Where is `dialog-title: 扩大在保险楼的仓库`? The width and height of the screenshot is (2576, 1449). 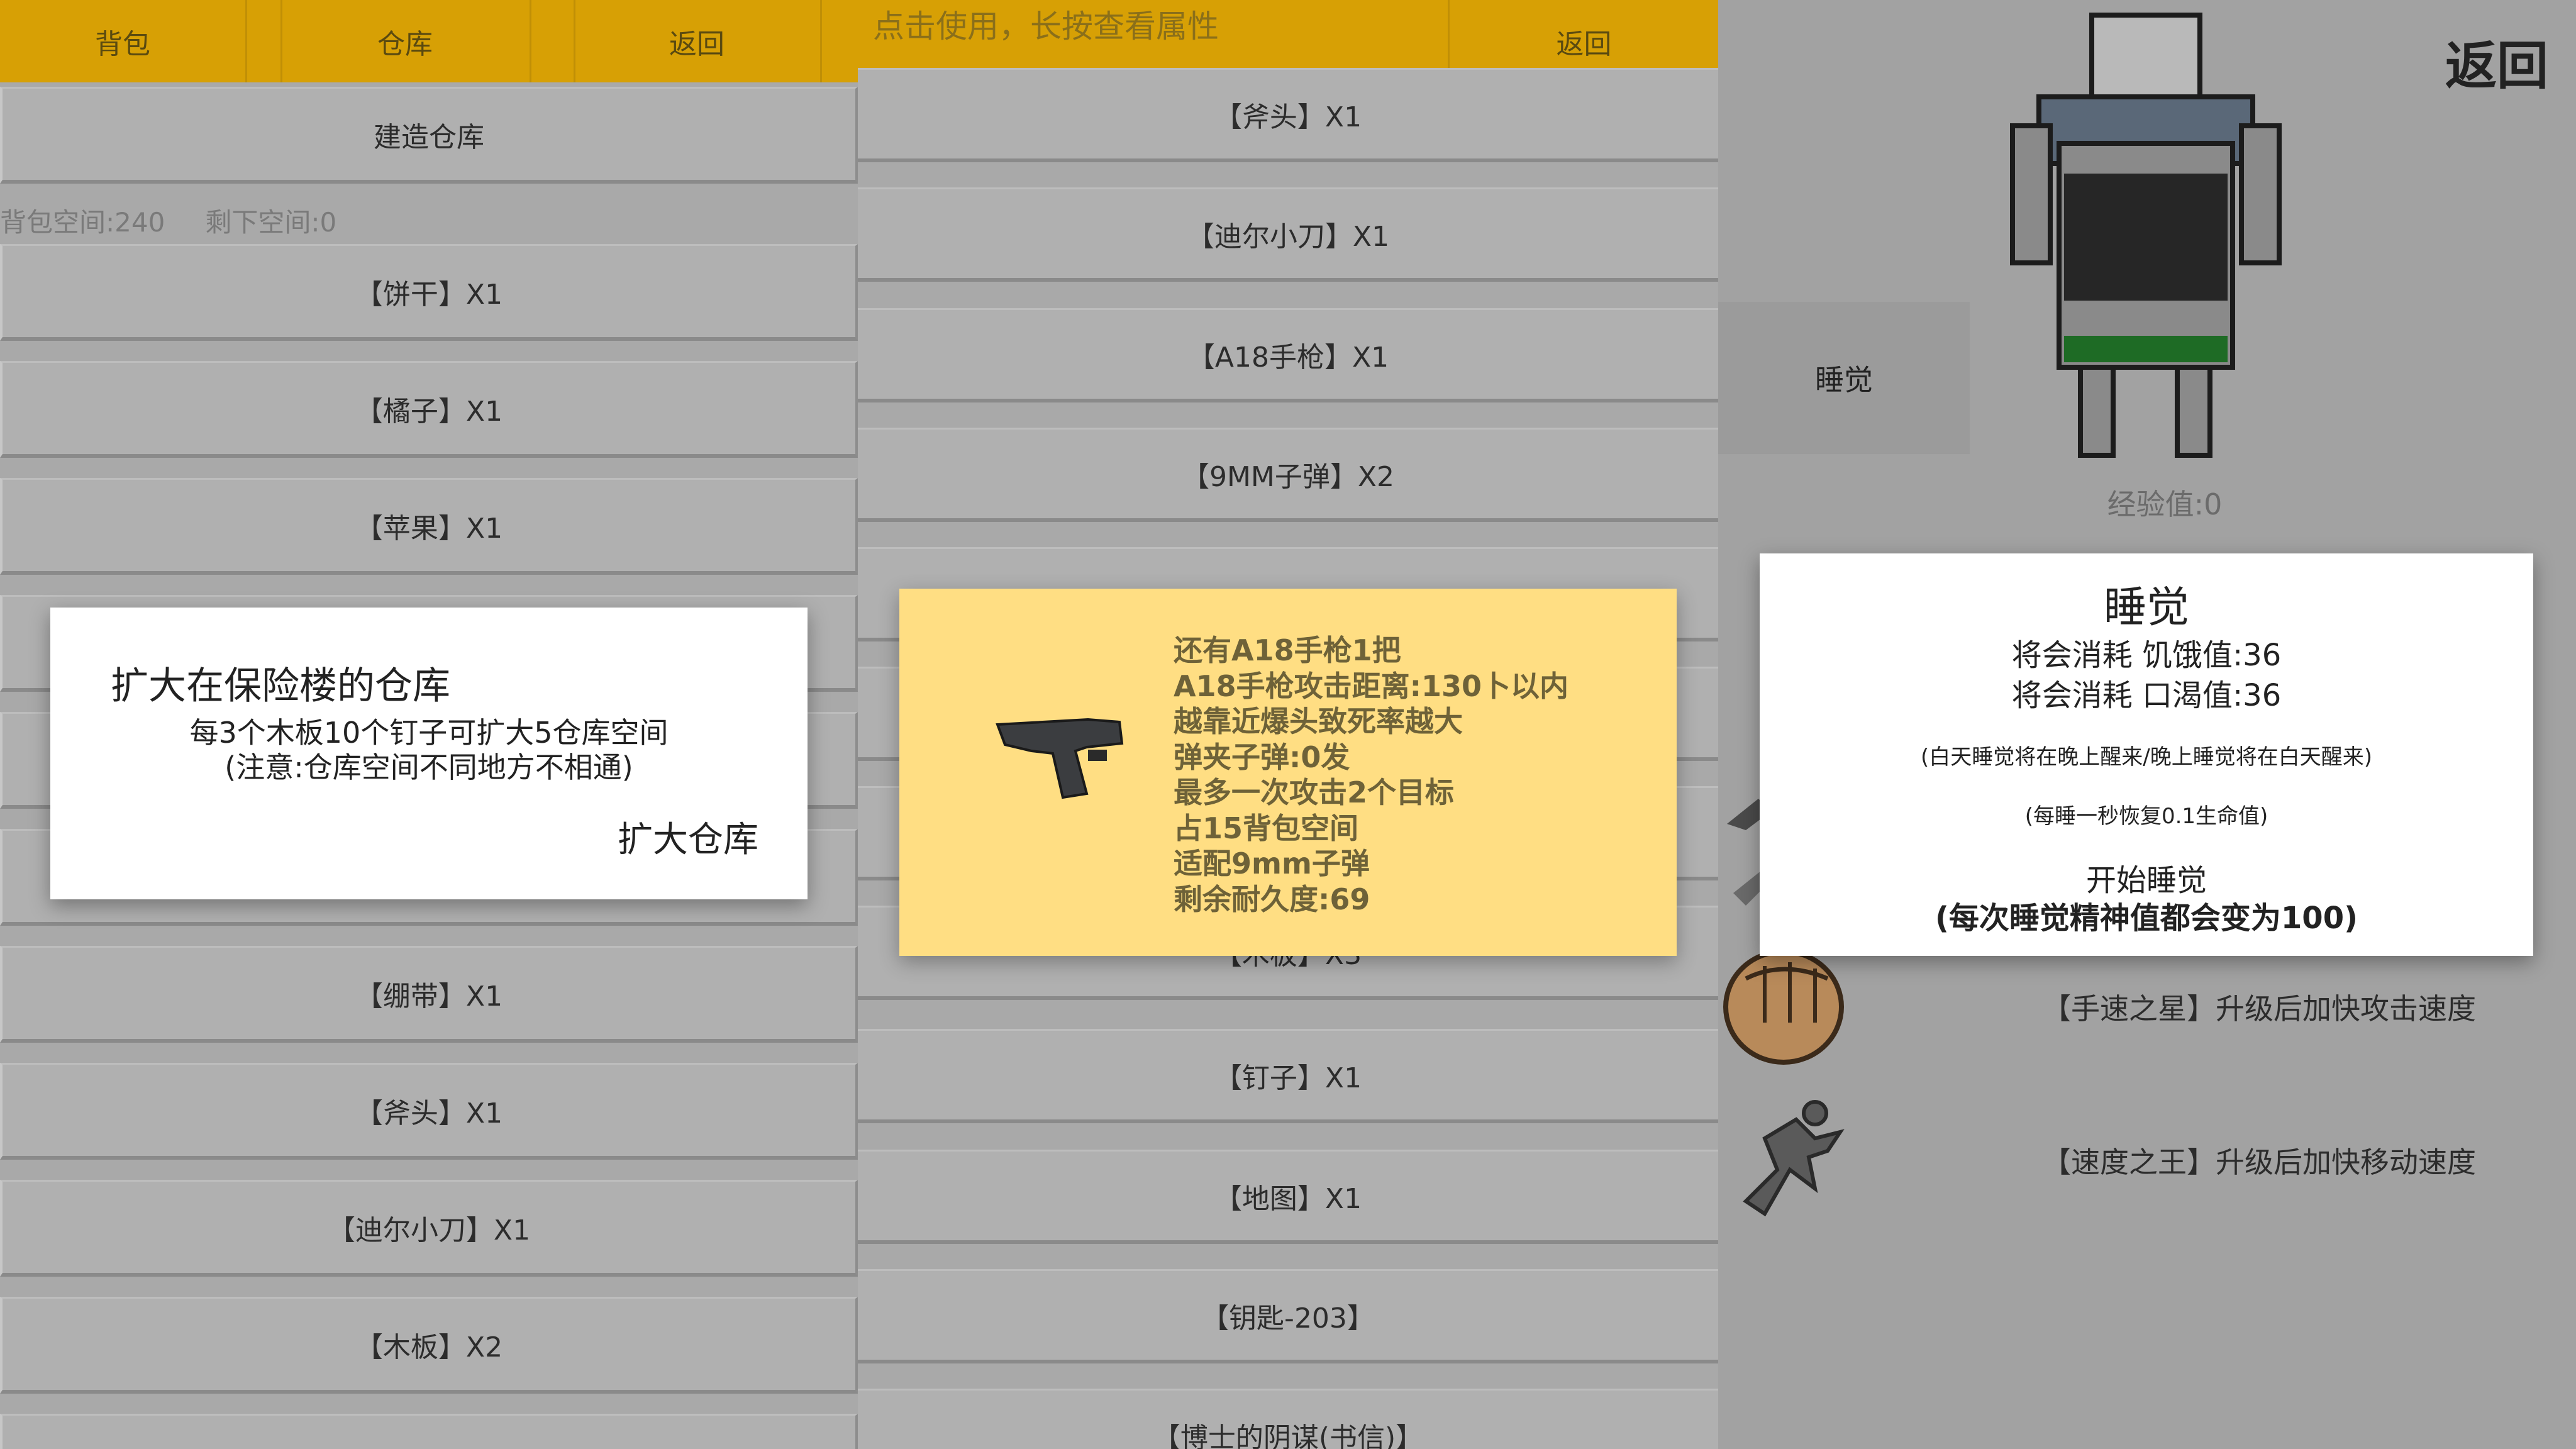
dialog-title: 扩大在保险楼的仓库 is located at coordinates (280, 686).